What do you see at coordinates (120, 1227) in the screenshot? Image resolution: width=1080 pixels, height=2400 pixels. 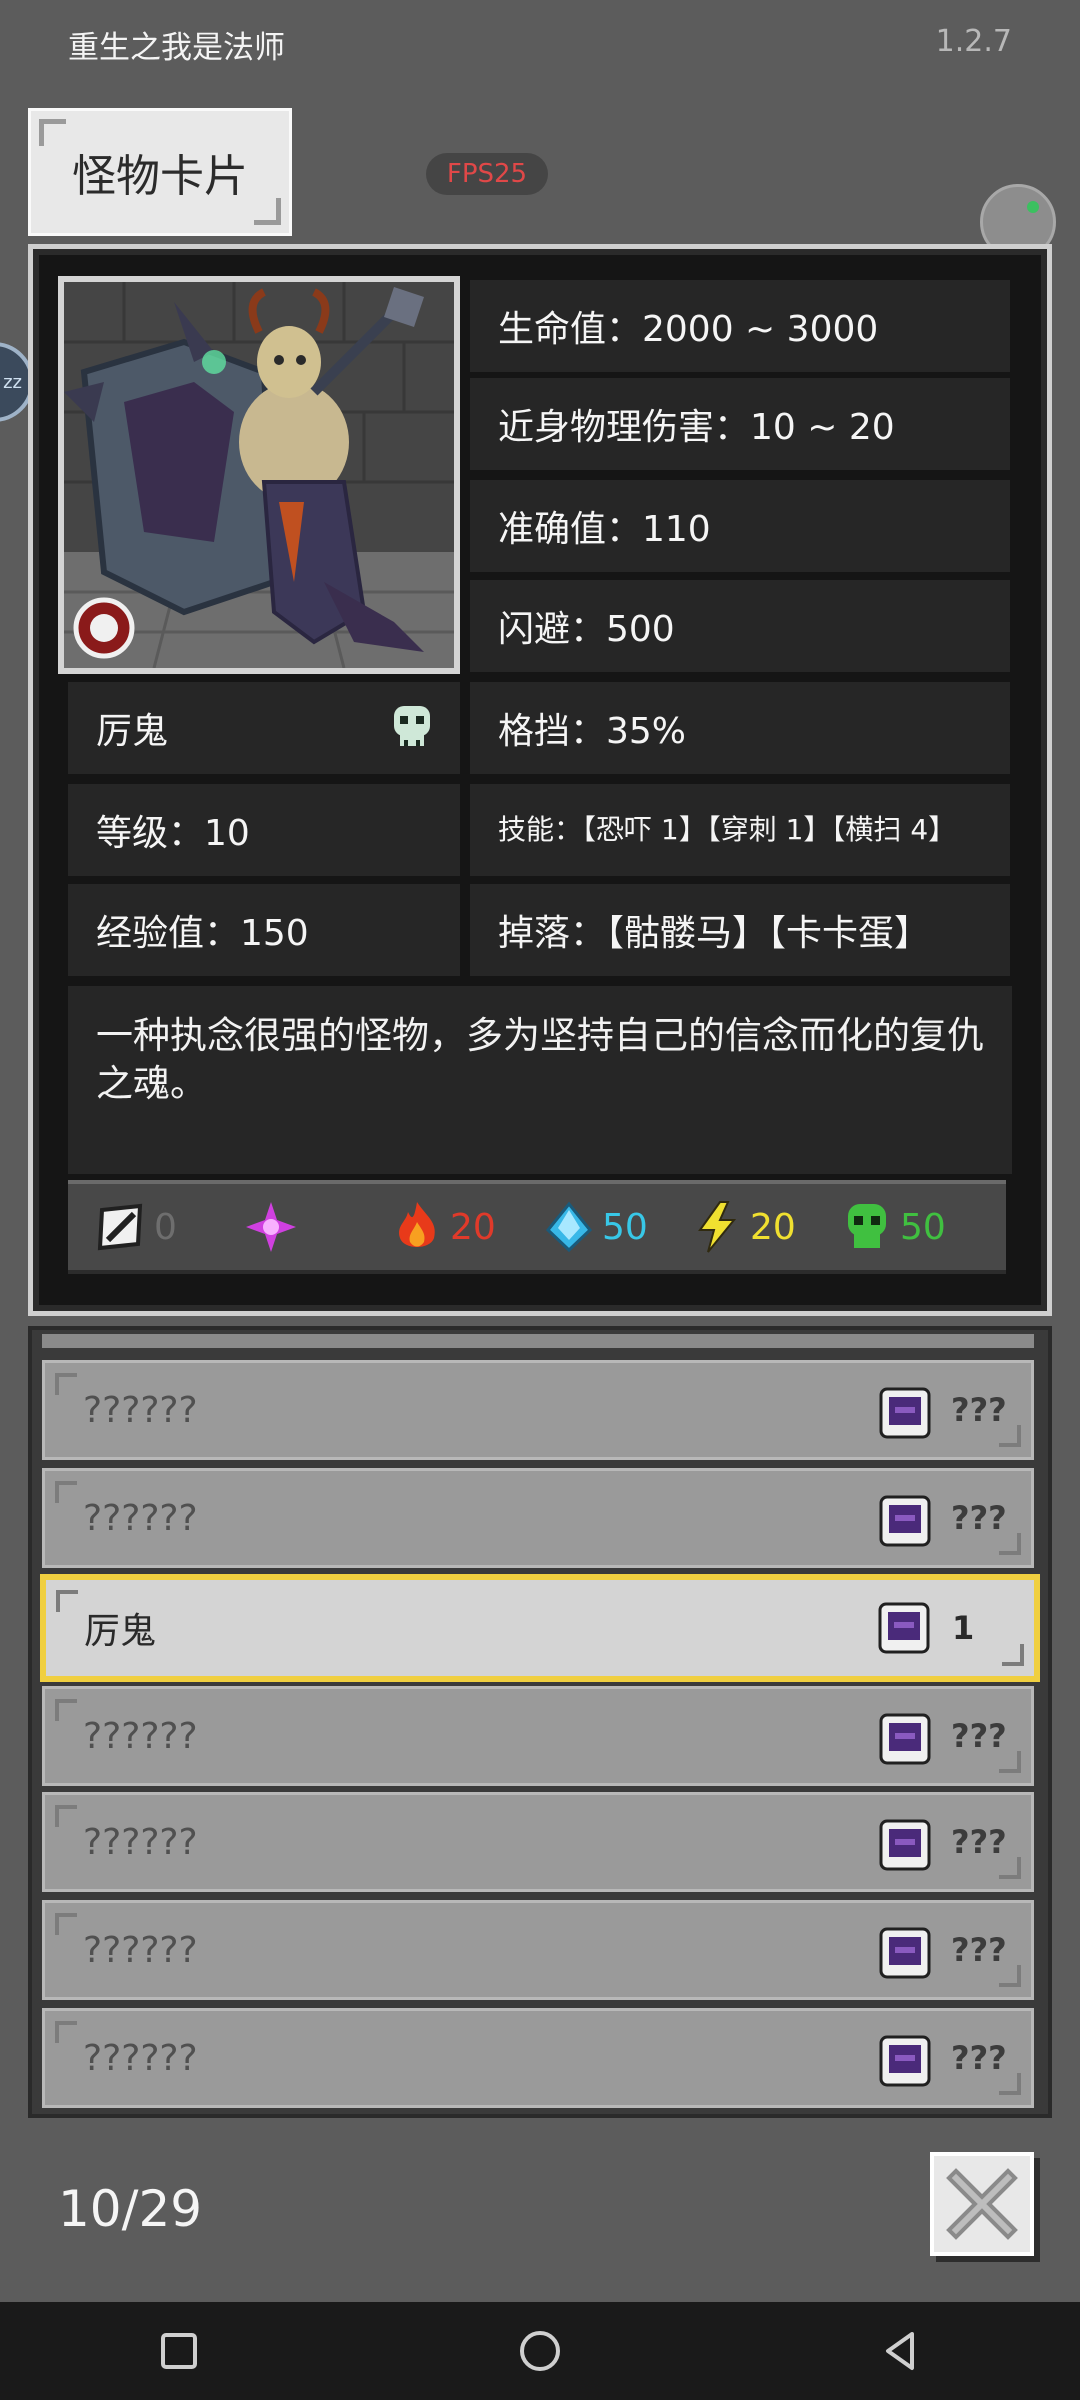 I see `physical-shield-icon` at bounding box center [120, 1227].